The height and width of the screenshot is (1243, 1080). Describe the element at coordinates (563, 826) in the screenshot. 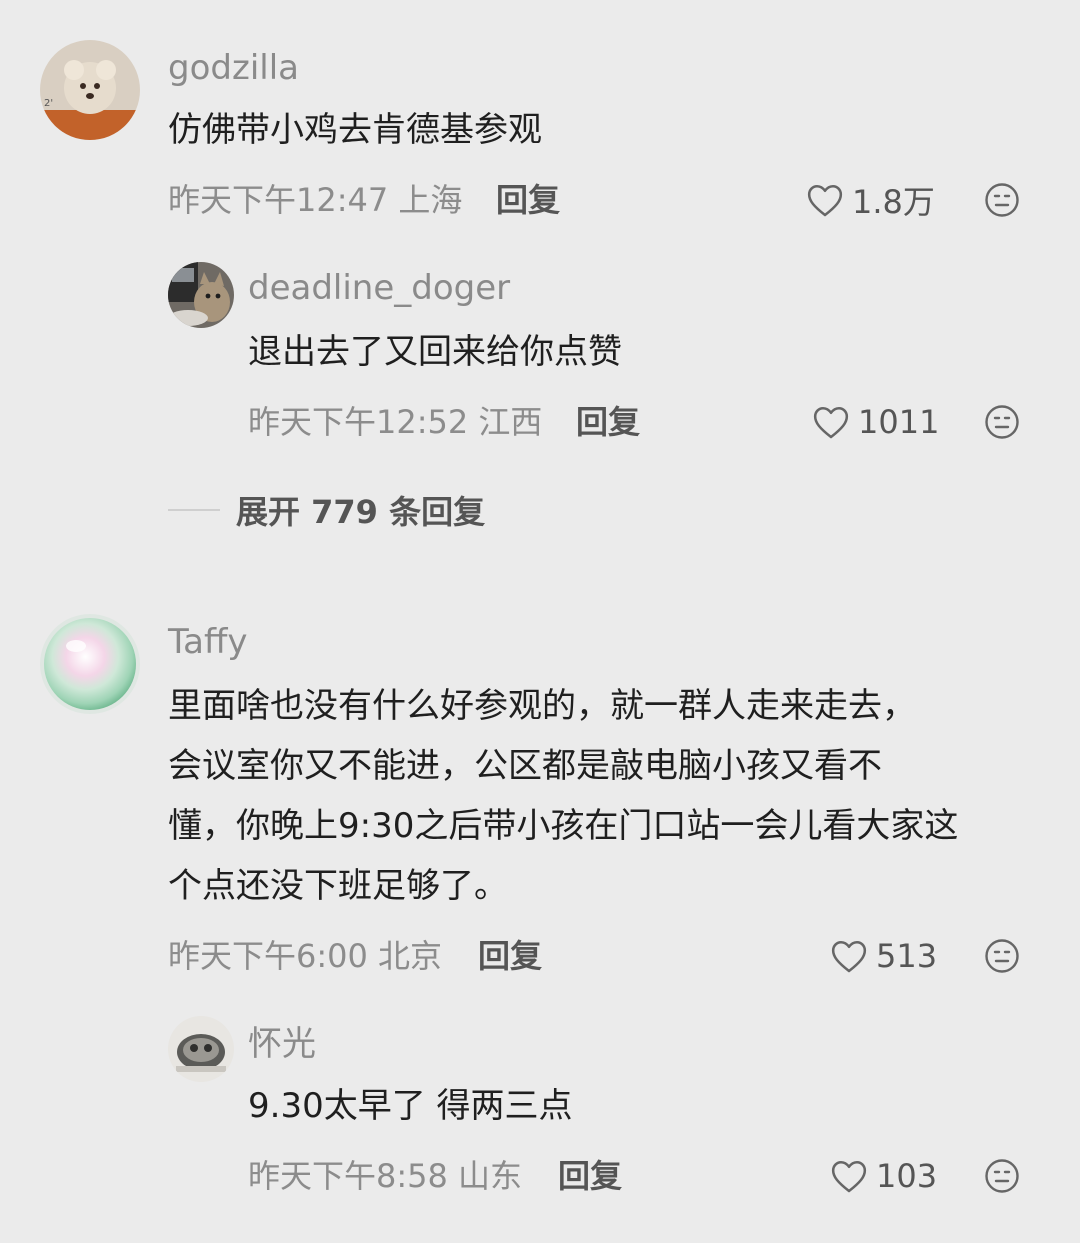

I see `comment-text-line: 懂，你晚上9:30之后带小孩在门口站一会儿看大家这` at that location.